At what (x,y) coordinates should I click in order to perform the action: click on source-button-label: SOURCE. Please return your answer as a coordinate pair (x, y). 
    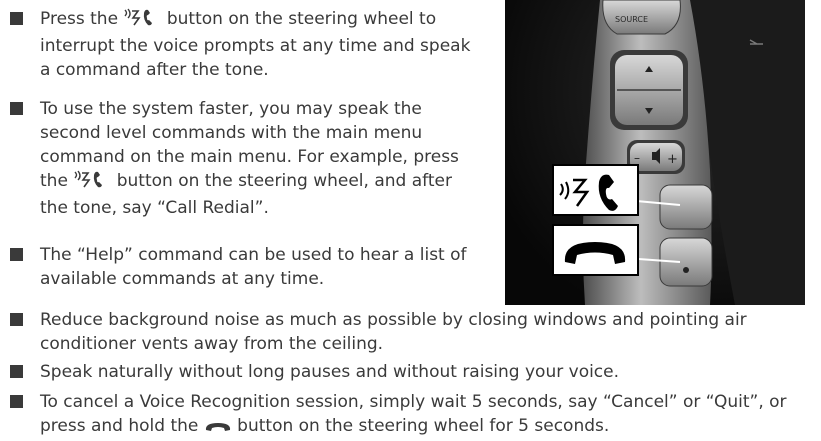
    Looking at the image, I should click on (631, 19).